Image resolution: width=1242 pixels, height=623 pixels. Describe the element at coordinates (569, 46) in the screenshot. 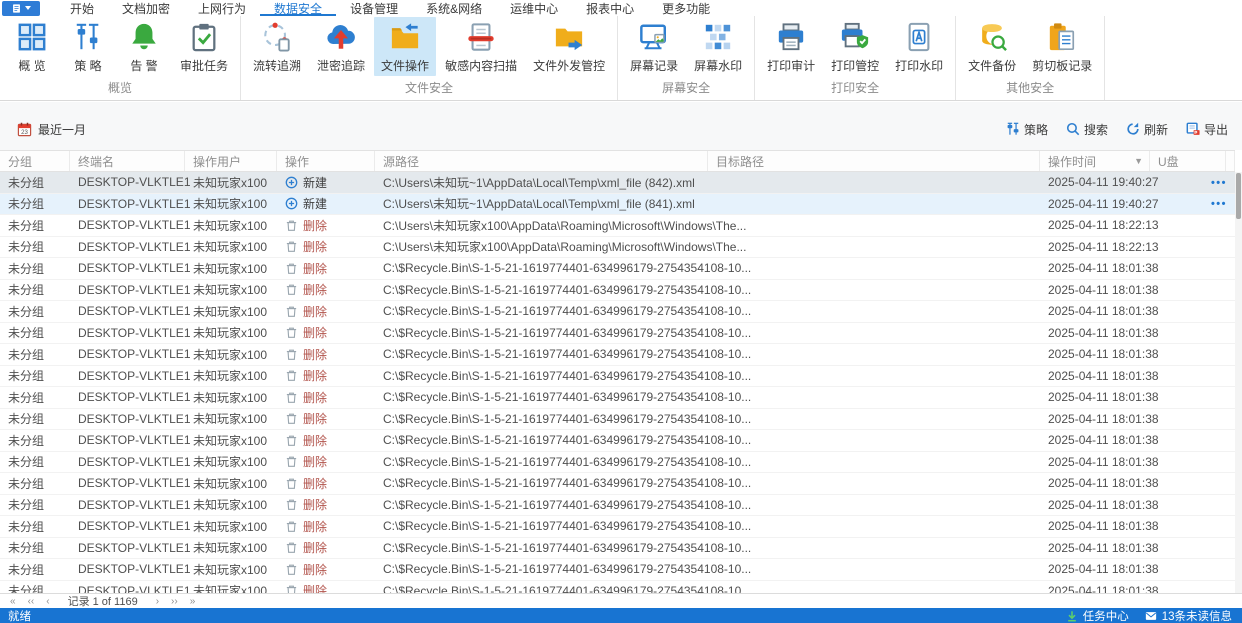

I see `ribbon-button: 文件外发管控` at that location.